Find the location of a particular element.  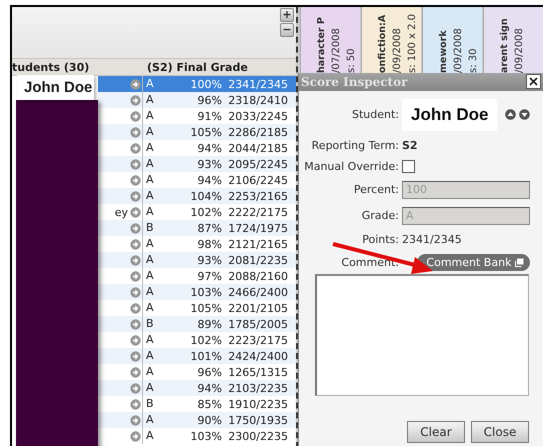

student-row: A 105% 2286/2185 is located at coordinates (197, 132).